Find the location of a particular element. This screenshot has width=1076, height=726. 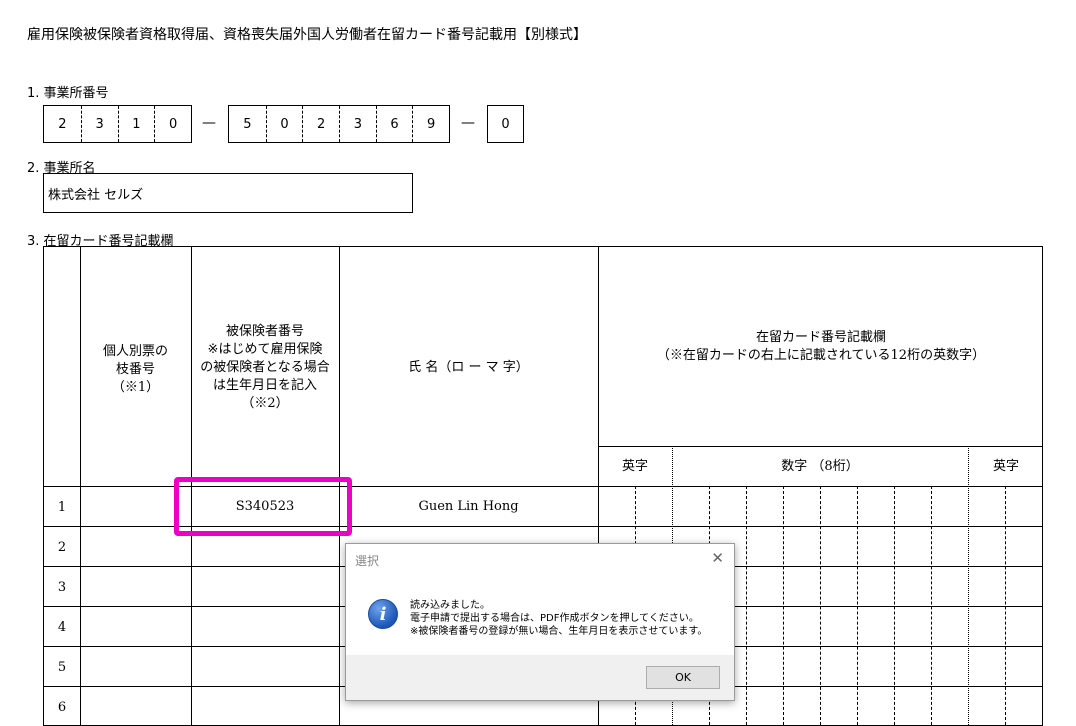

dialog-footer: OK is located at coordinates (540, 677).